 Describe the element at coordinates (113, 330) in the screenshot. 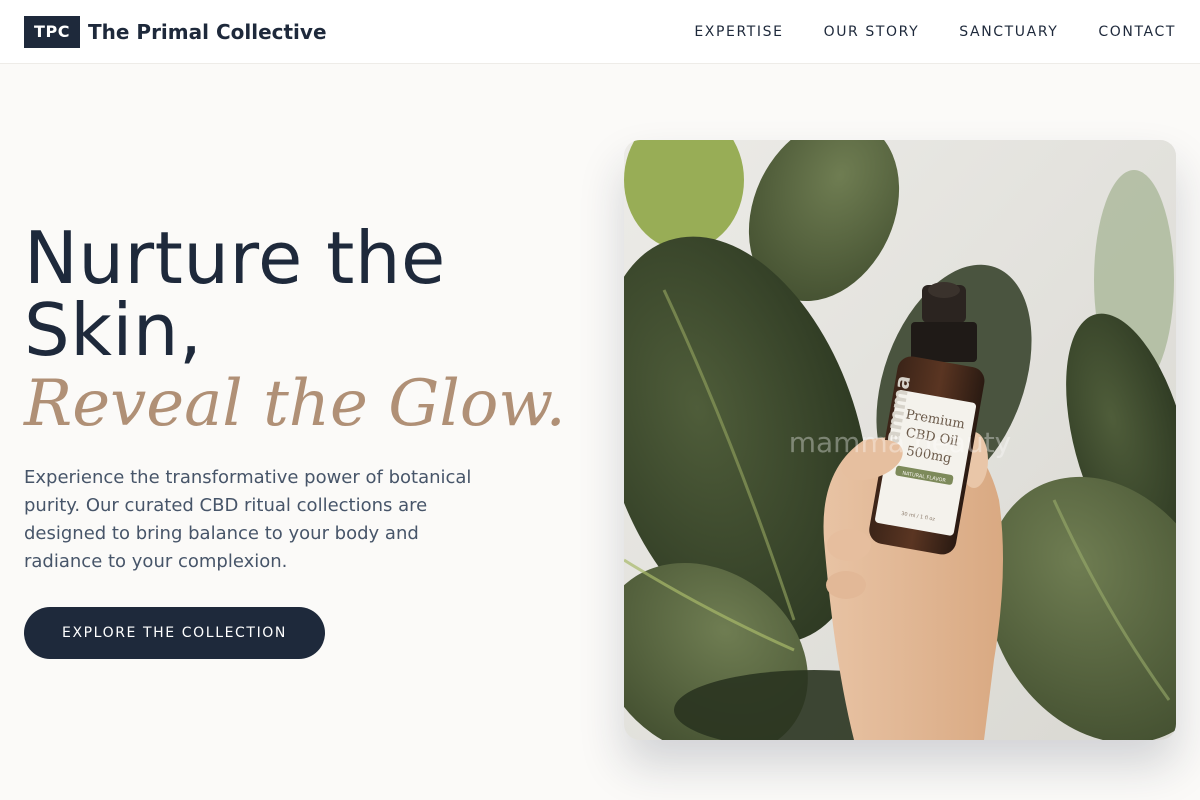

I see `hero-title-line2: Skin,` at that location.